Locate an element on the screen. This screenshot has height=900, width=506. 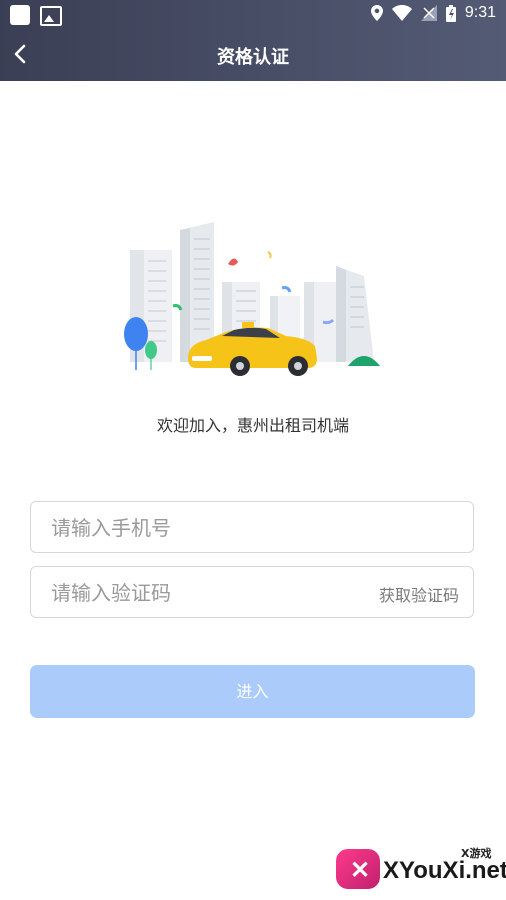
gamepad-icon: ✕ is located at coordinates (360, 870).